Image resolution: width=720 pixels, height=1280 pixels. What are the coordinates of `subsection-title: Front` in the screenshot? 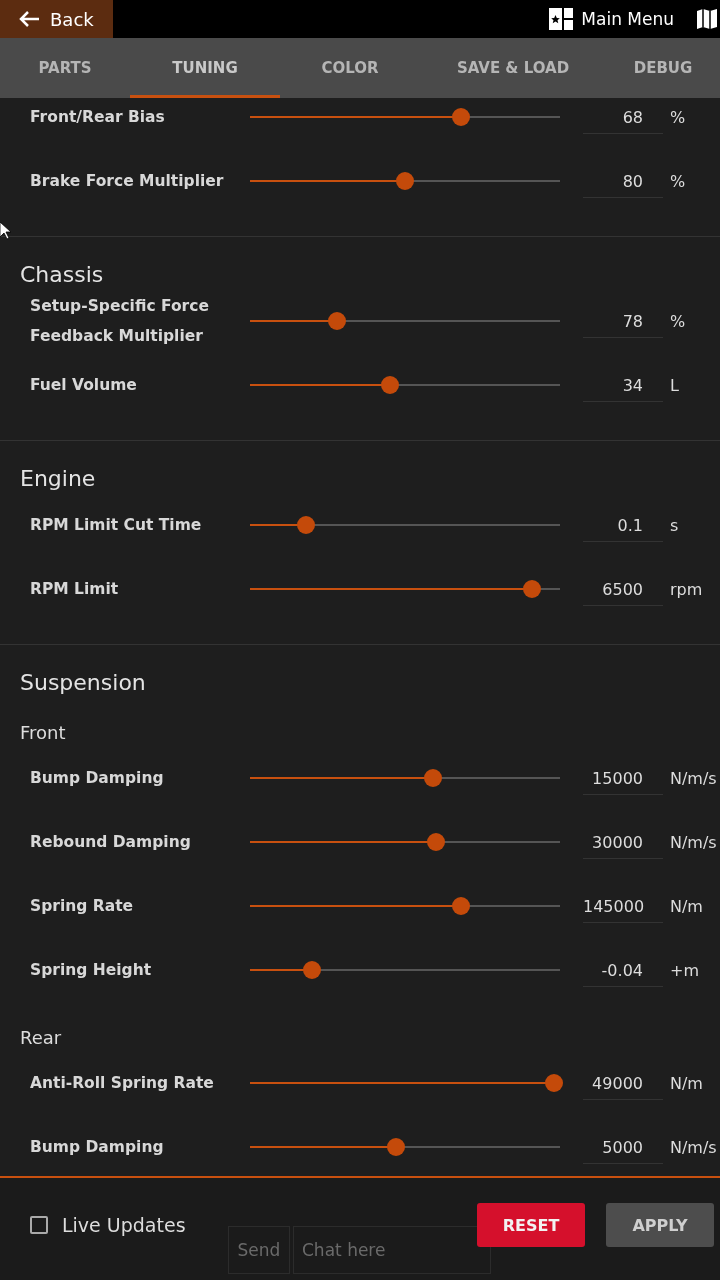 It's located at (43, 733).